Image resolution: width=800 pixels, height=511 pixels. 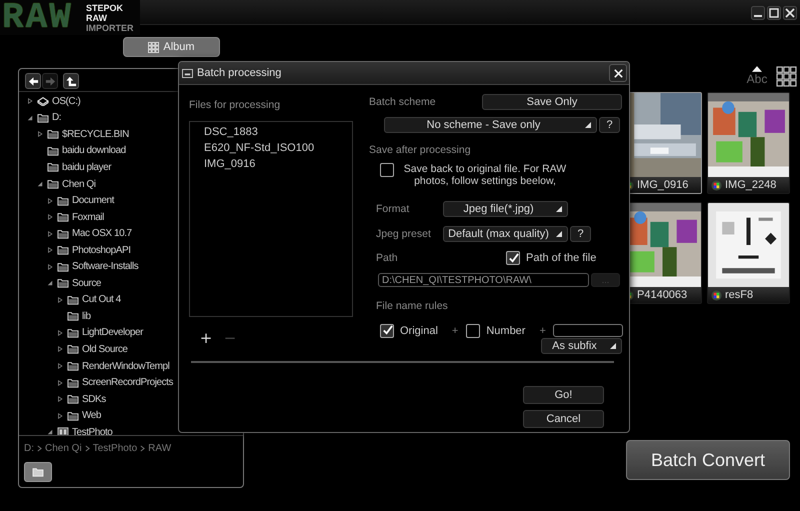 What do you see at coordinates (92, 430) in the screenshot?
I see `tree-item: TestPhoto` at bounding box center [92, 430].